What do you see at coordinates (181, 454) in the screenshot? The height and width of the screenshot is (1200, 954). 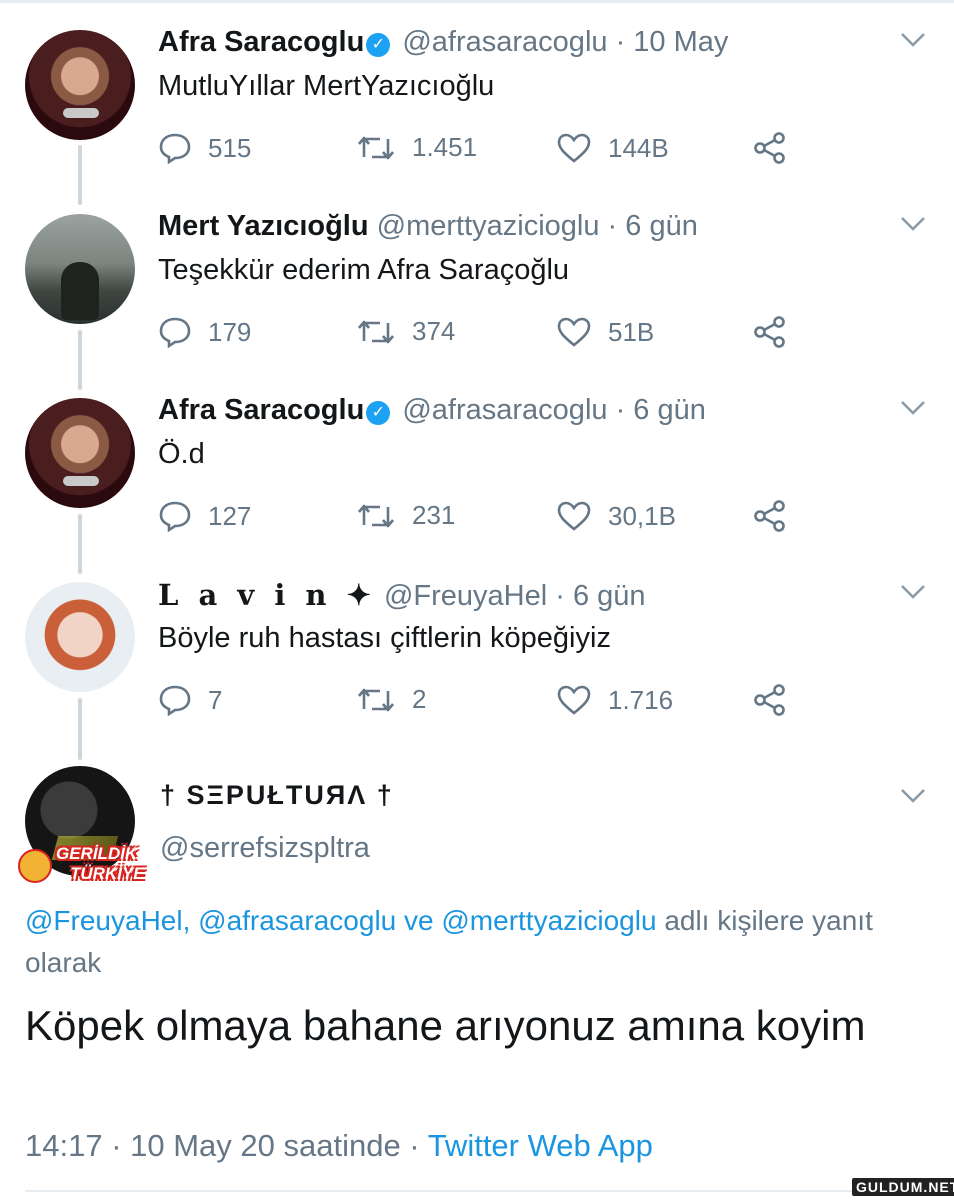 I see `tweet-text: Ö.d` at bounding box center [181, 454].